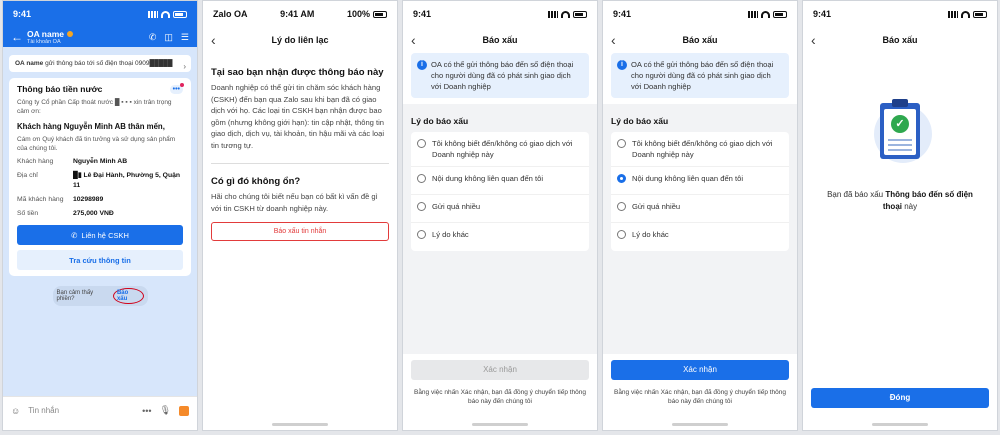  I want to click on video-icon: ◫, so click(168, 37).